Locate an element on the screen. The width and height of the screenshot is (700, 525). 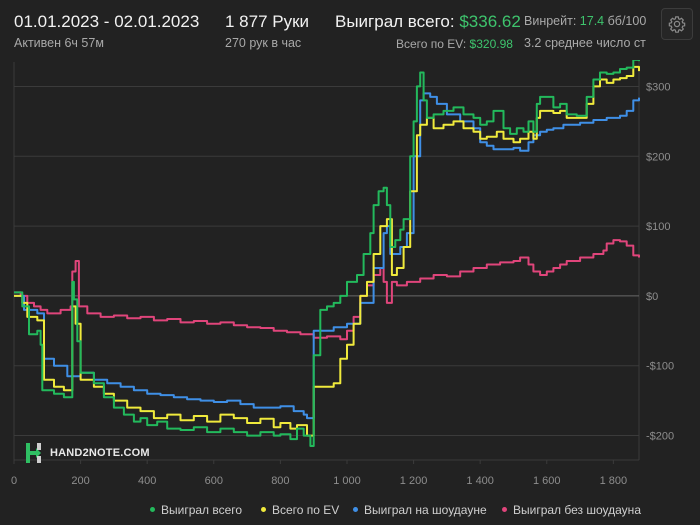
x-tick-label: 200 is located at coordinates (80, 481).